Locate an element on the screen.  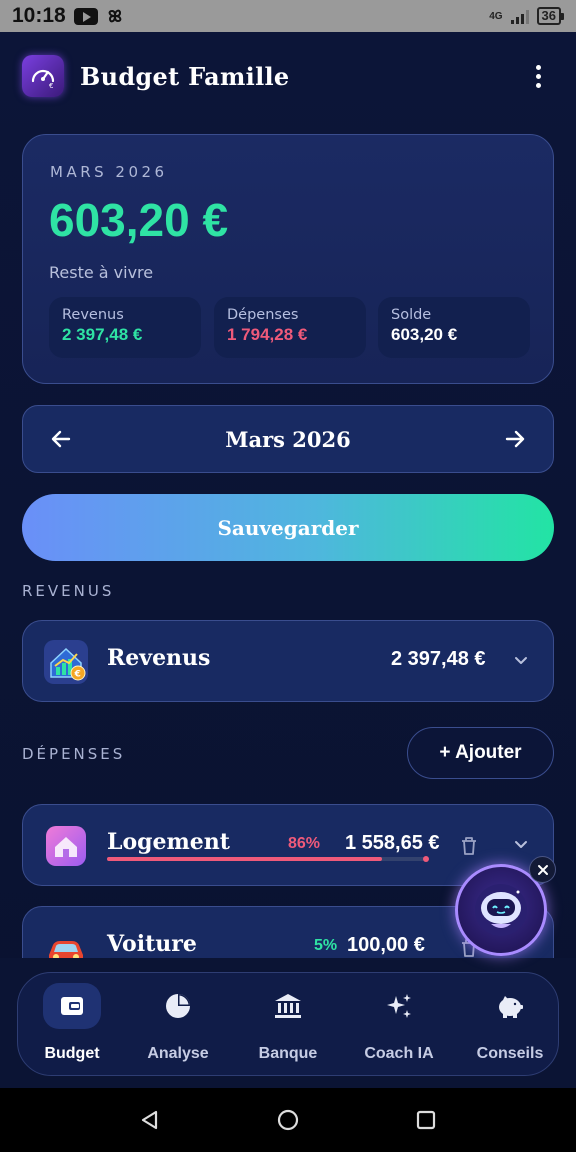
previous-month-button is located at coordinates (61, 439).